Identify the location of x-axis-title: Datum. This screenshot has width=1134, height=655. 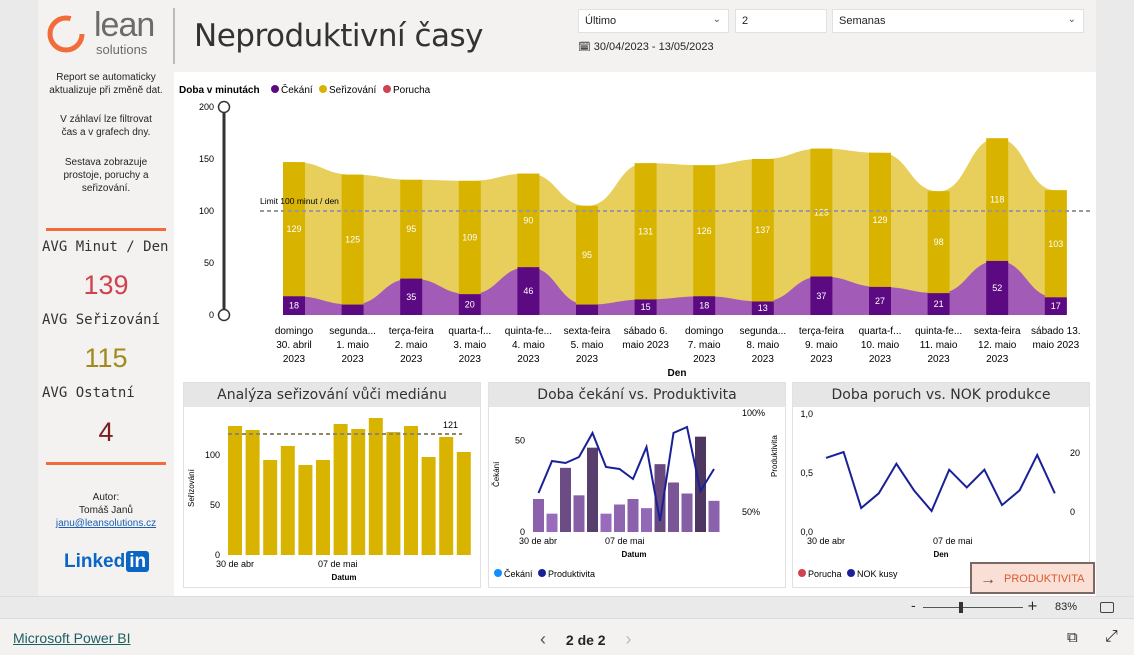
(344, 577).